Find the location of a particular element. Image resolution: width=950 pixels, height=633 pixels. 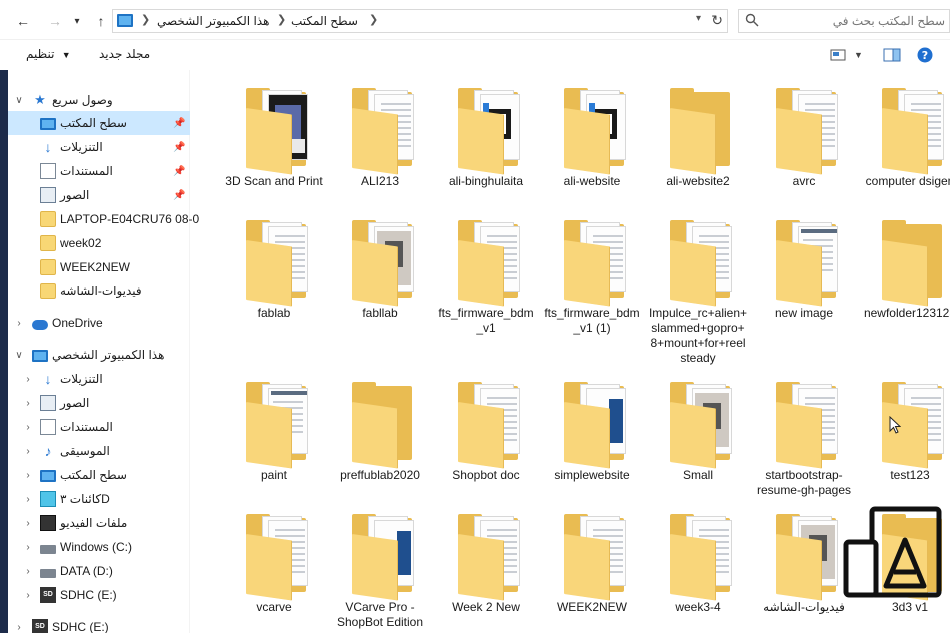

nav-item-this-pc: ∨ هذا الكمبيوتر الشخصي is located at coordinates (99, 355).